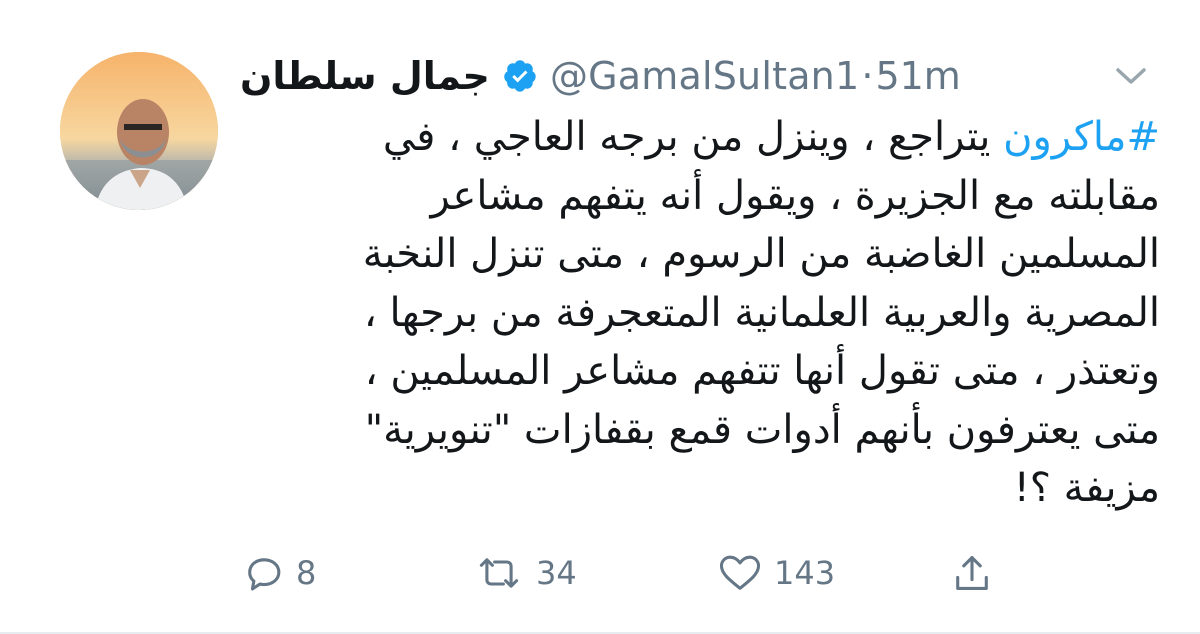 This screenshot has width=1200, height=634. What do you see at coordinates (524, 573) in the screenshot?
I see `retweet-button: 34` at bounding box center [524, 573].